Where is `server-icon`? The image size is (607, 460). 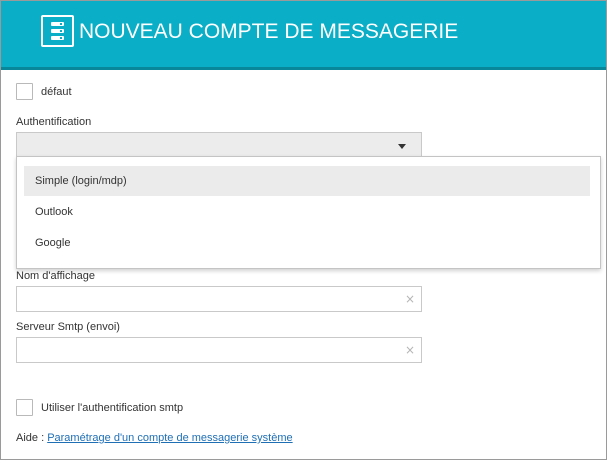 server-icon is located at coordinates (57, 31).